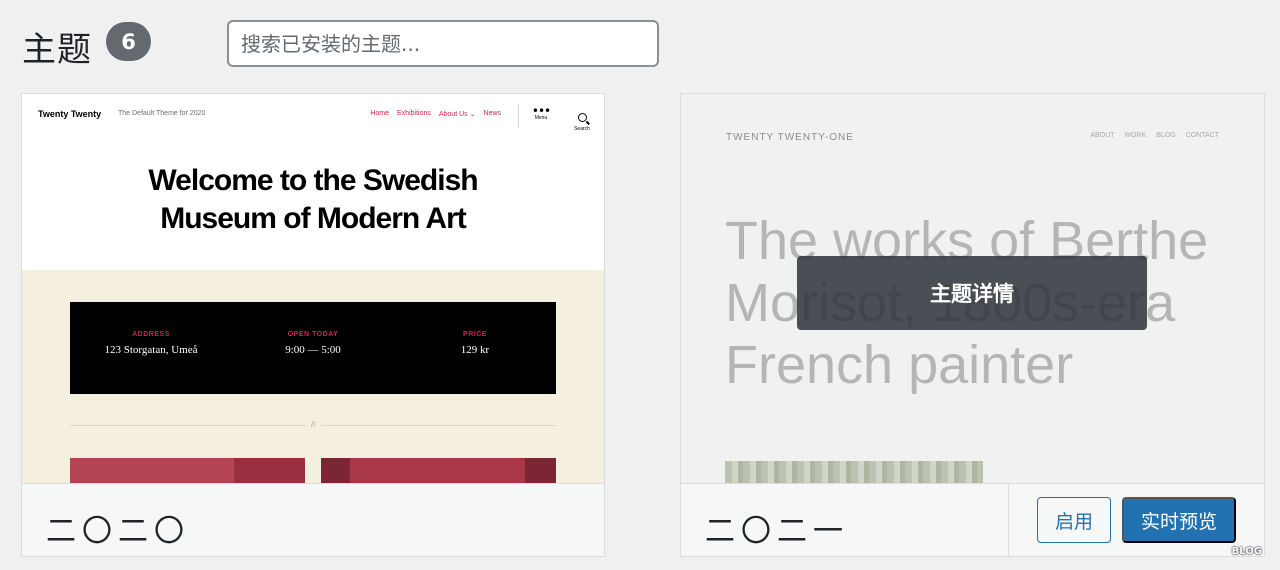 The height and width of the screenshot is (570, 1280). I want to click on preview-nav-item: CONTACT, so click(1202, 135).